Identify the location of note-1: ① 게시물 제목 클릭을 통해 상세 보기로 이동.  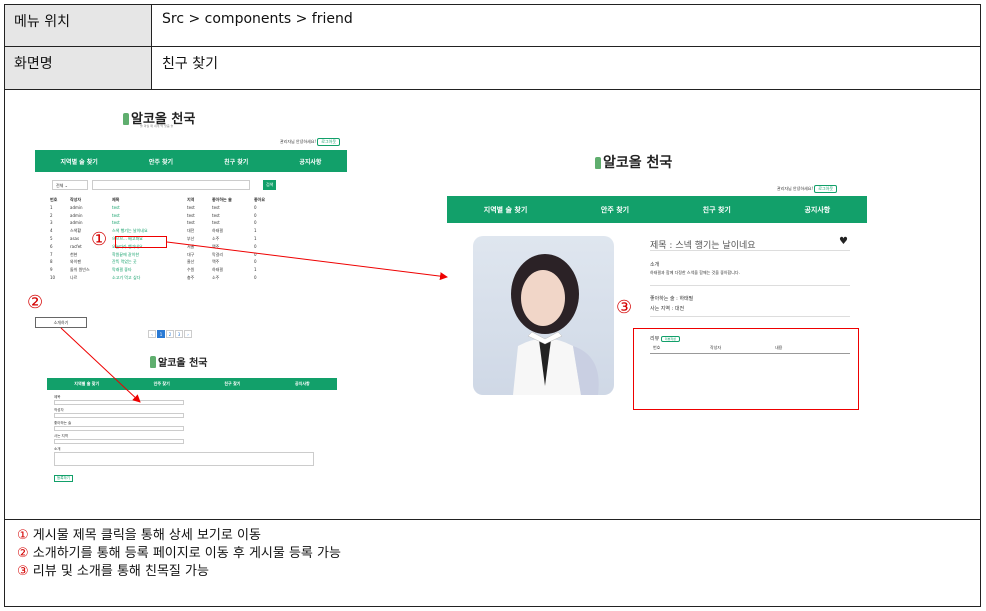
(492, 536).